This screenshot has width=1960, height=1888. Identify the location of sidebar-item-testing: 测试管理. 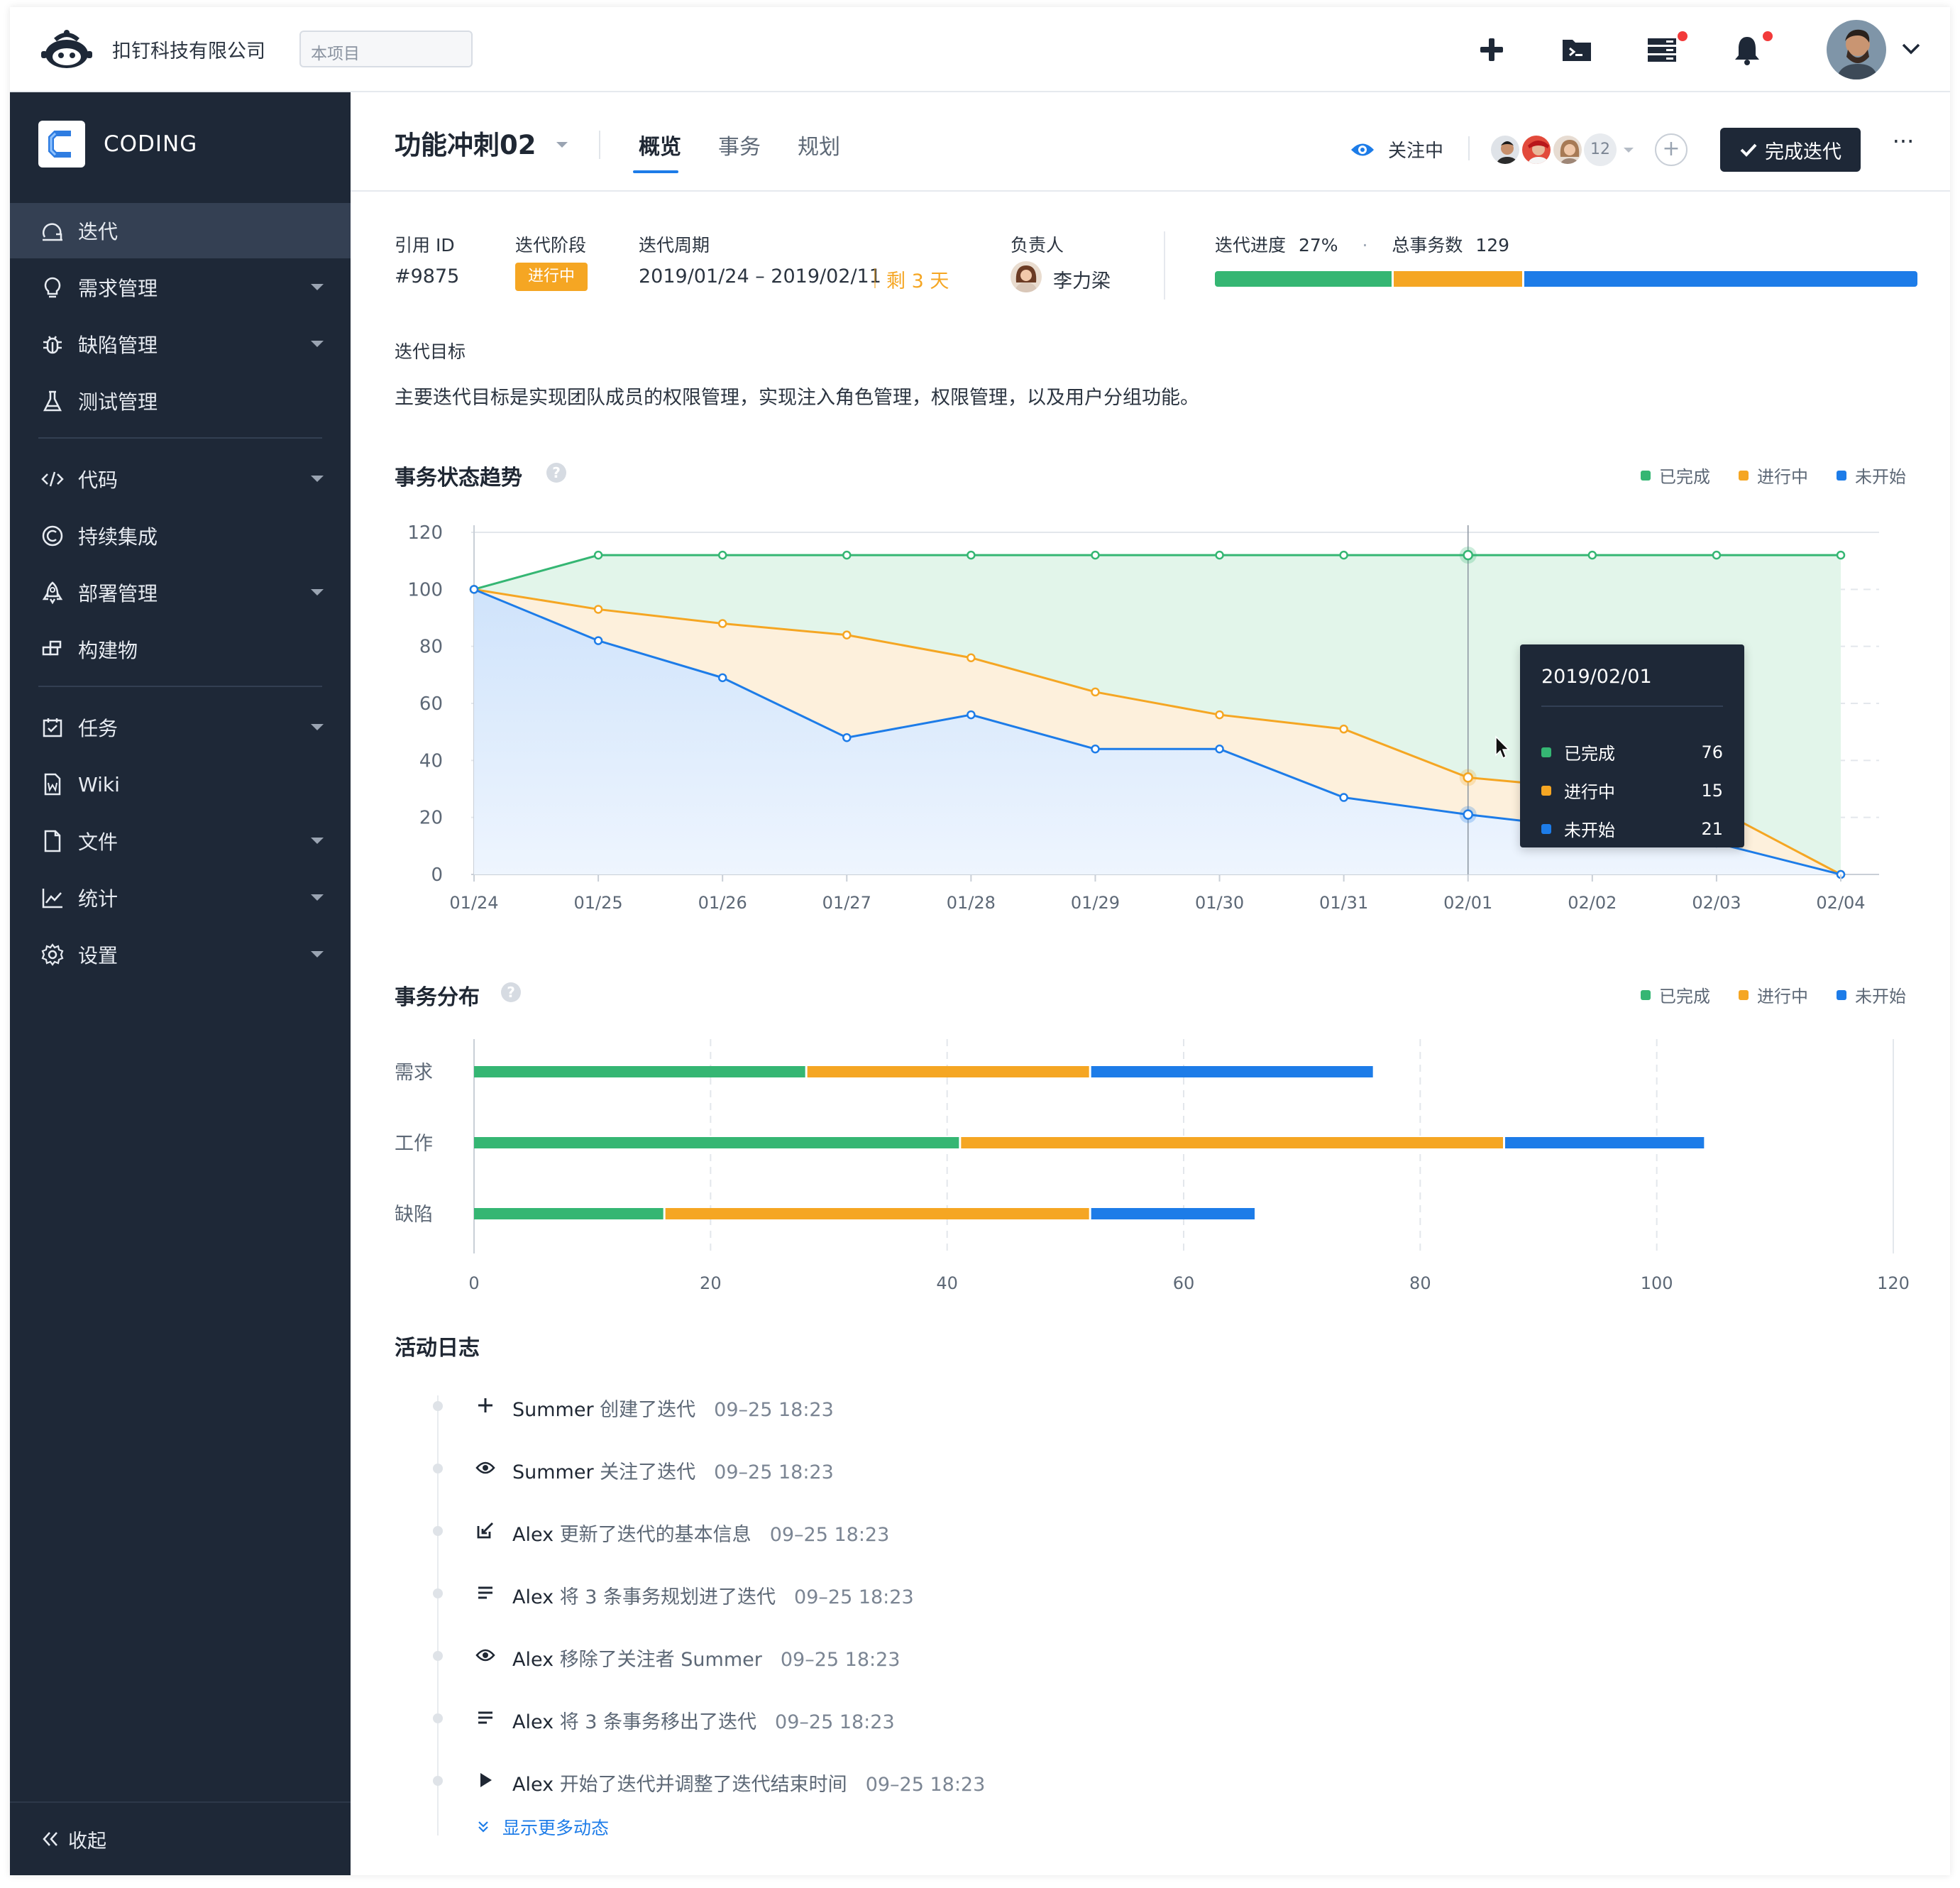
(180, 401).